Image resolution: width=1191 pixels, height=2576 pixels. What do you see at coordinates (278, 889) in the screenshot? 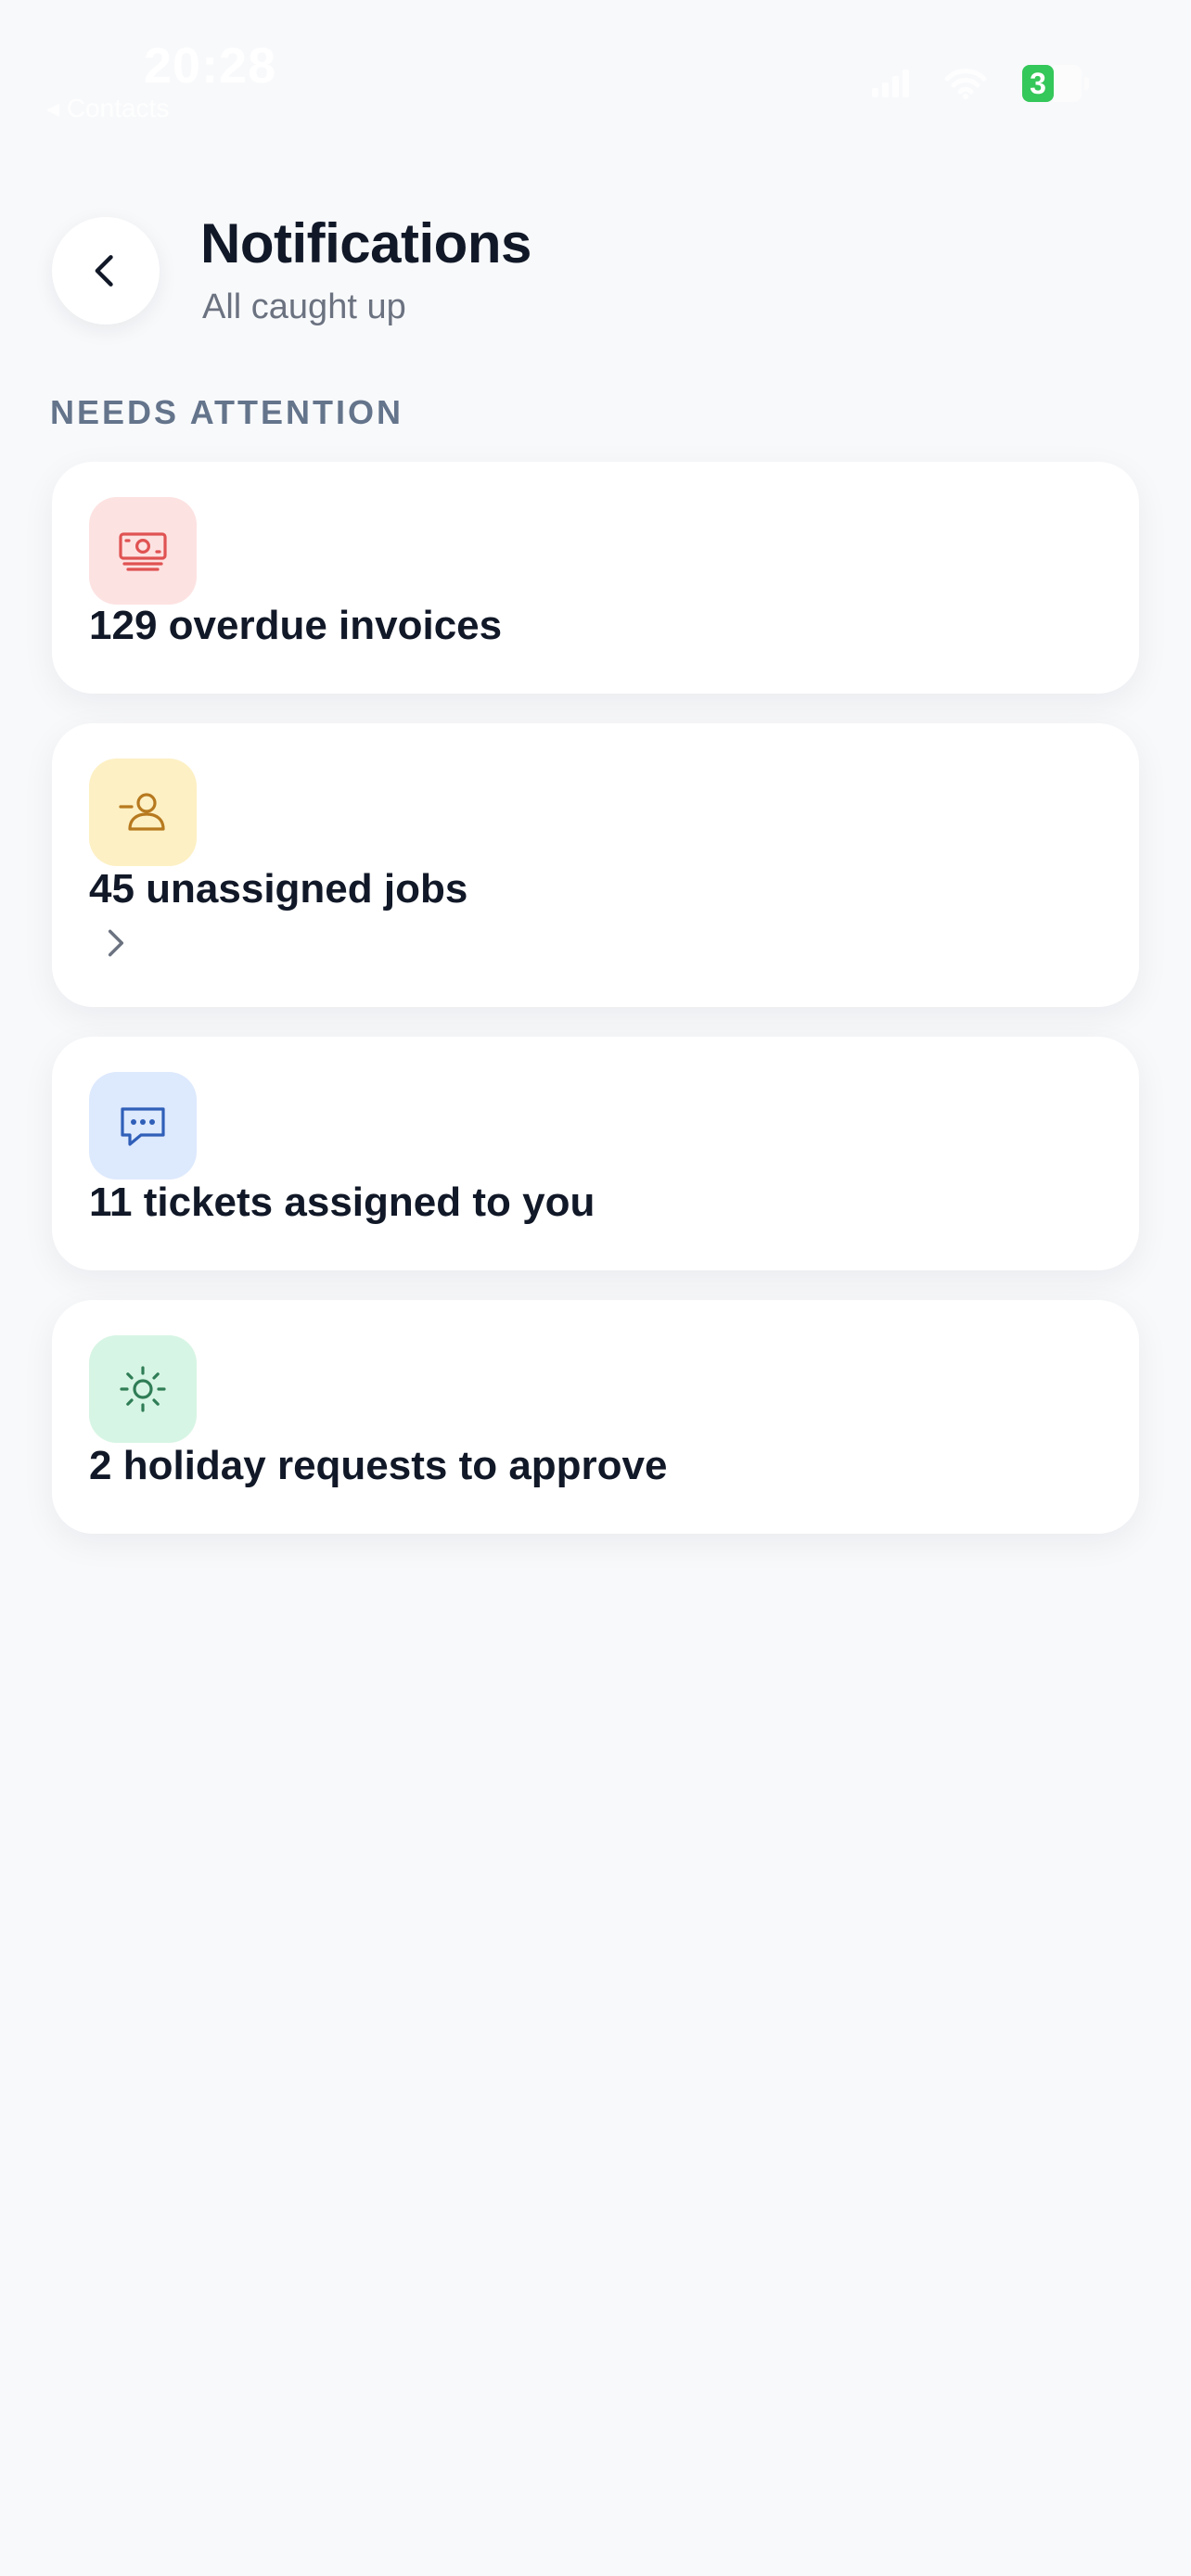
I see `card-label: 45 unassigned jobs` at bounding box center [278, 889].